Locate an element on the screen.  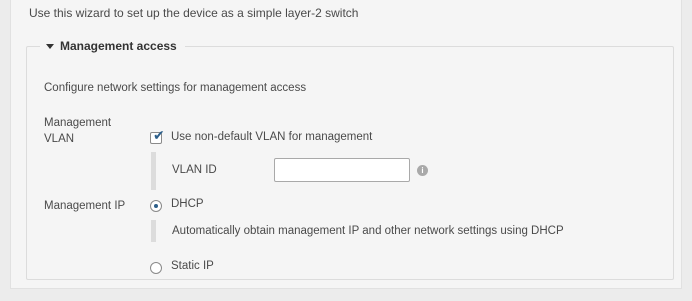
management-vlan-label-line2: VLAN is located at coordinates (59, 139).